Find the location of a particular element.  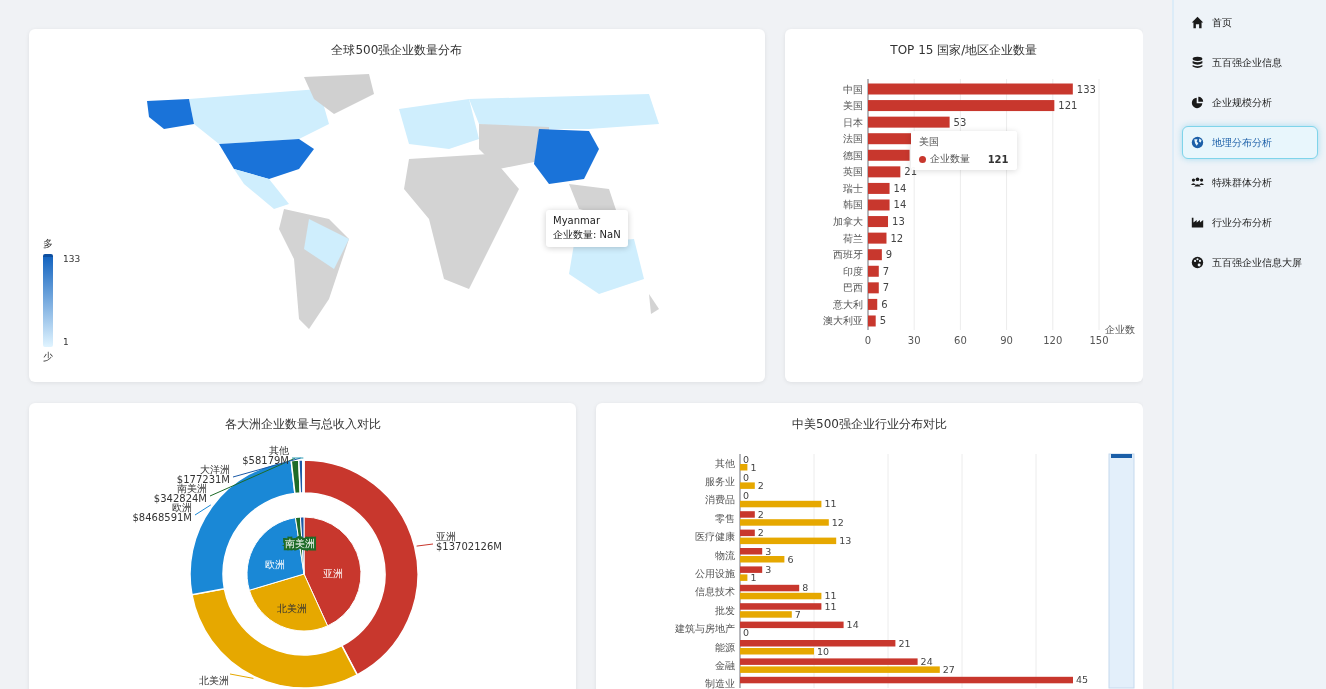

segment-label: 其他 is located at coordinates (279, 450).